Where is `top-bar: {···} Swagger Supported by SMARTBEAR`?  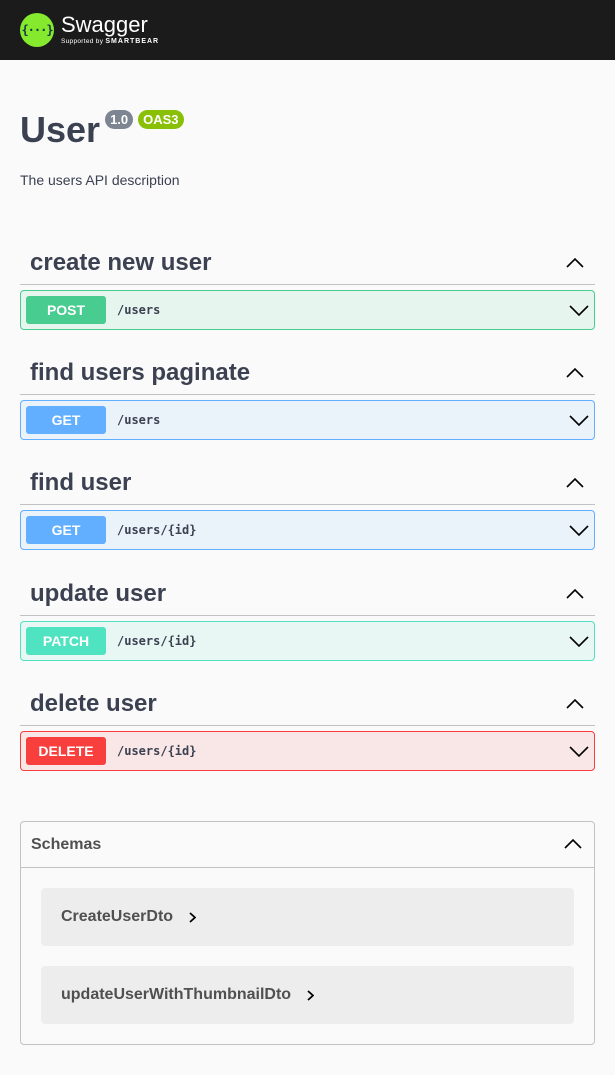 top-bar: {···} Swagger Supported by SMARTBEAR is located at coordinates (307, 30).